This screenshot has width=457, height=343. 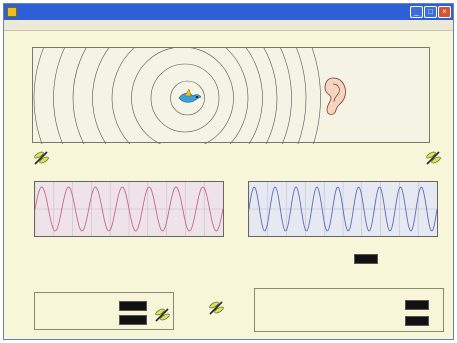 What do you see at coordinates (228, 12) in the screenshot?
I see `title-bar: _ □ ×` at bounding box center [228, 12].